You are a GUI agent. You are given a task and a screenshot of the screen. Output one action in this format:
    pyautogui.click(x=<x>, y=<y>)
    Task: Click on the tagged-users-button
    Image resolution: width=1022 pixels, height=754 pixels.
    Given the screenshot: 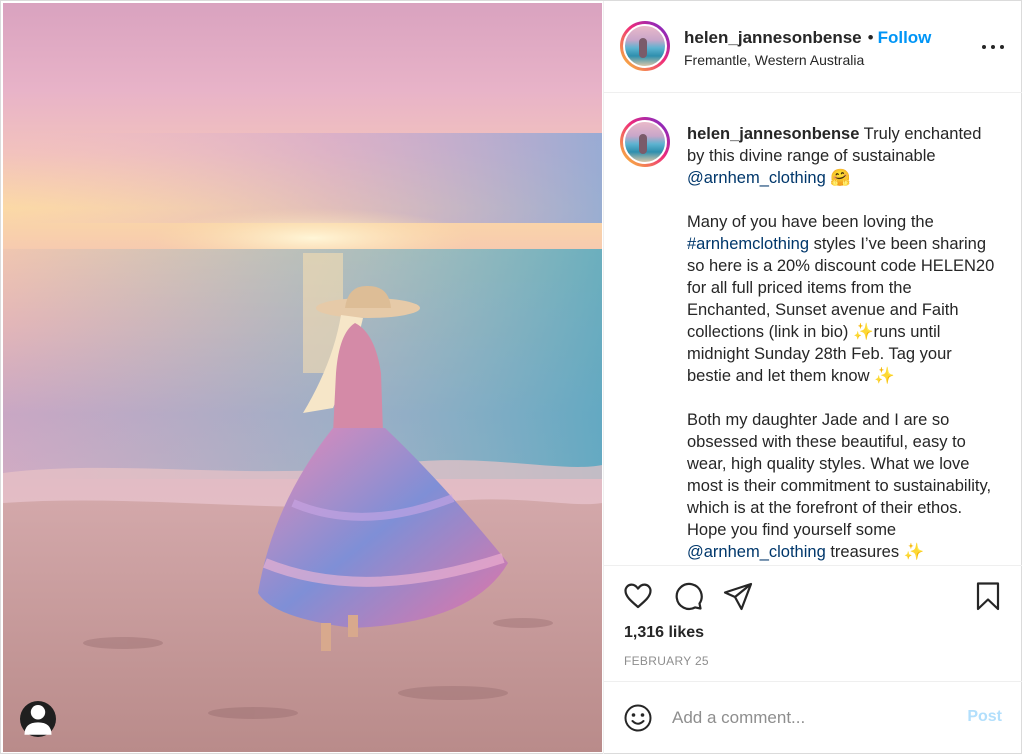 What is the action you would take?
    pyautogui.click(x=38, y=719)
    